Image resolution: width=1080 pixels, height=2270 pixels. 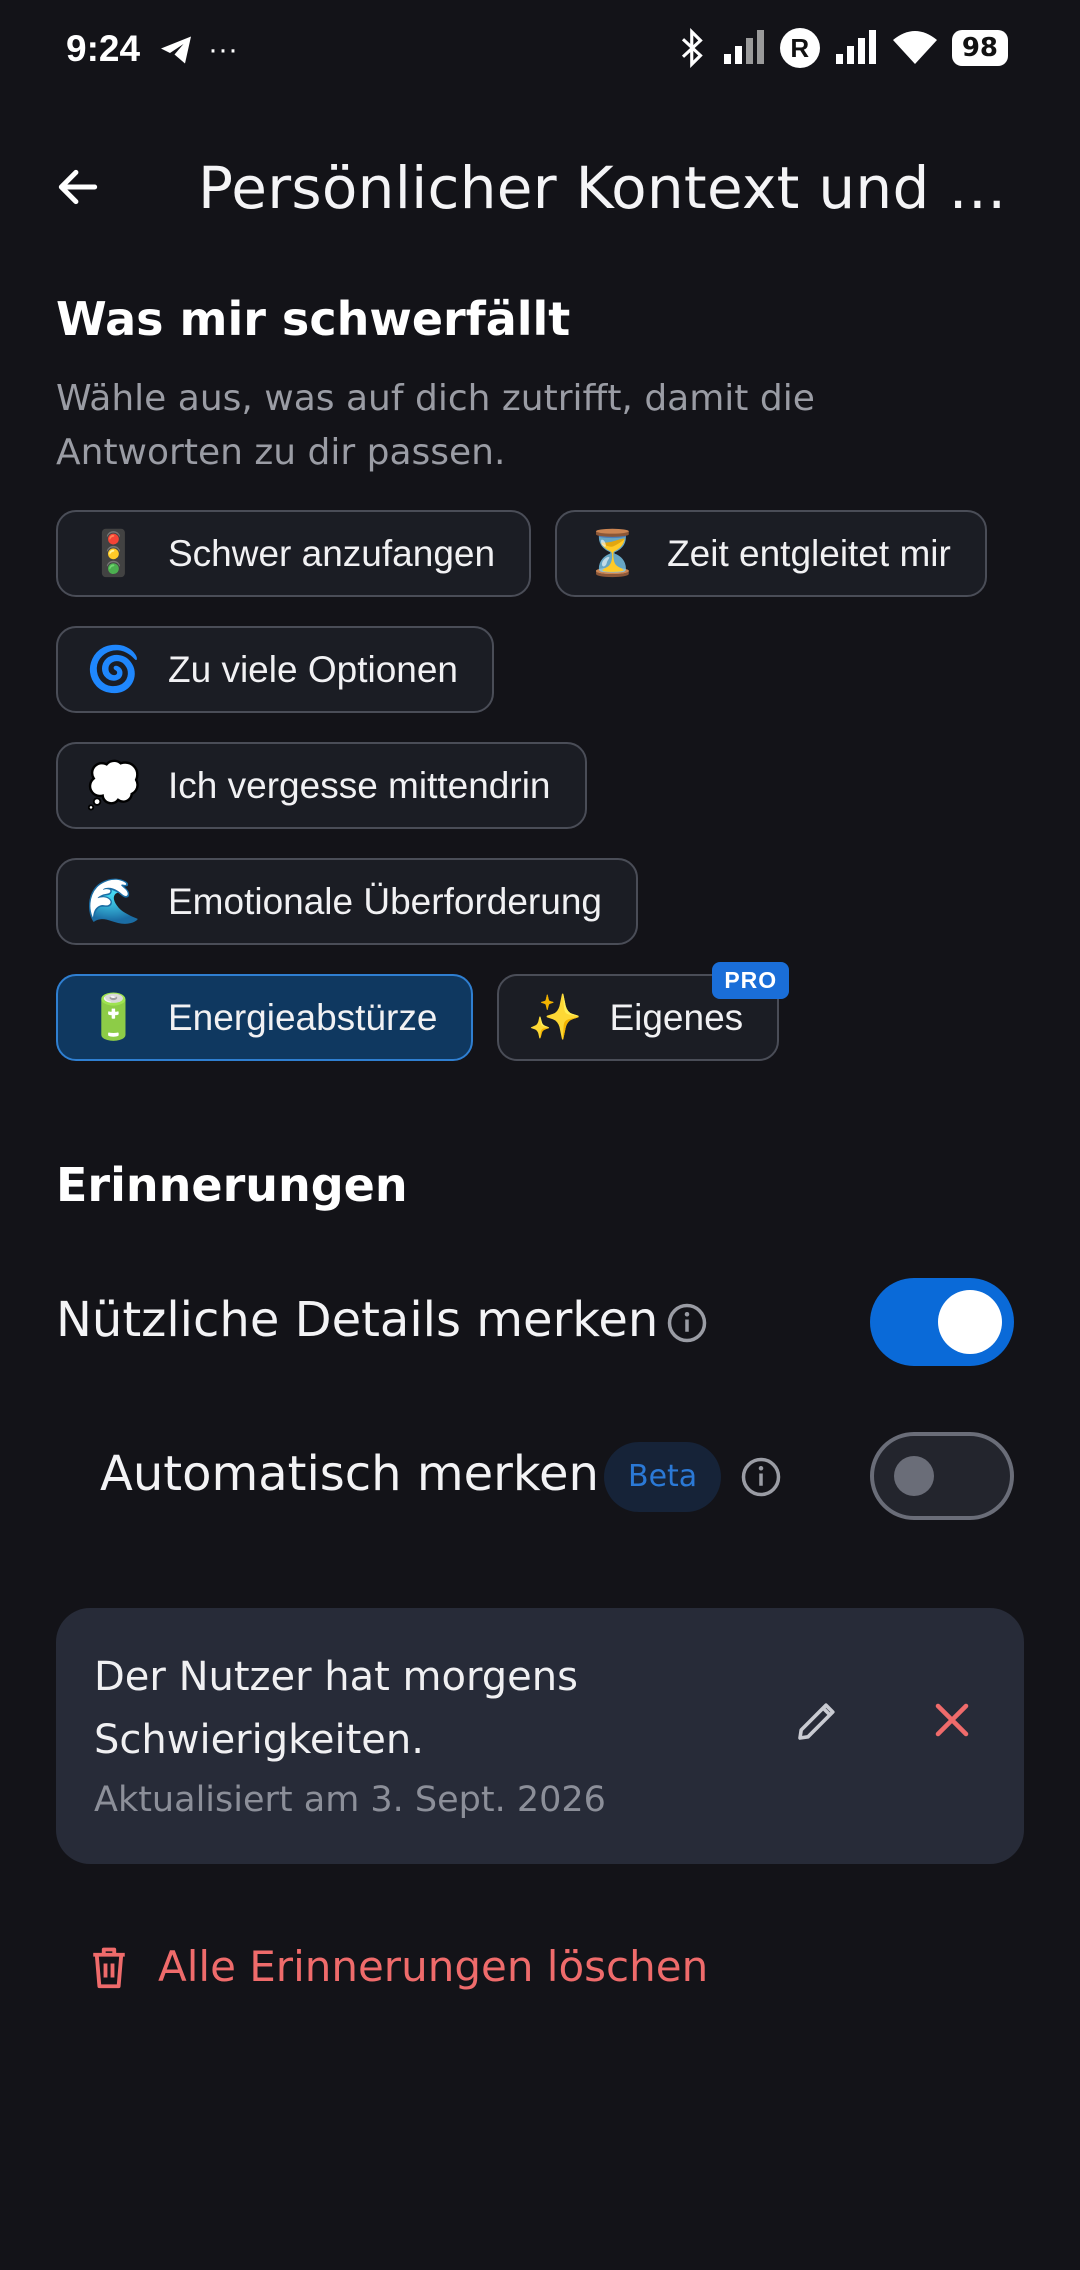 What do you see at coordinates (232, 1185) in the screenshot?
I see `memories-heading: Erinnerungen` at bounding box center [232, 1185].